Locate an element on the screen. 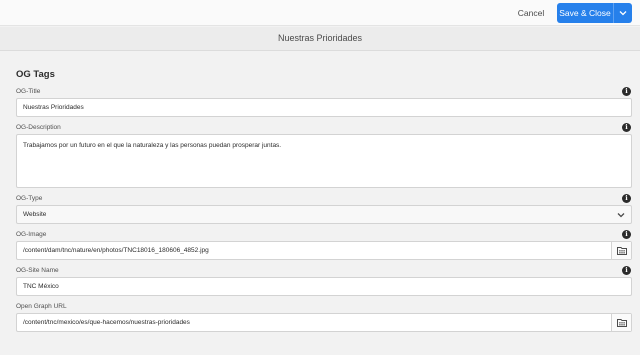 This screenshot has width=640, height=355. og-type-value: Website is located at coordinates (35, 214).